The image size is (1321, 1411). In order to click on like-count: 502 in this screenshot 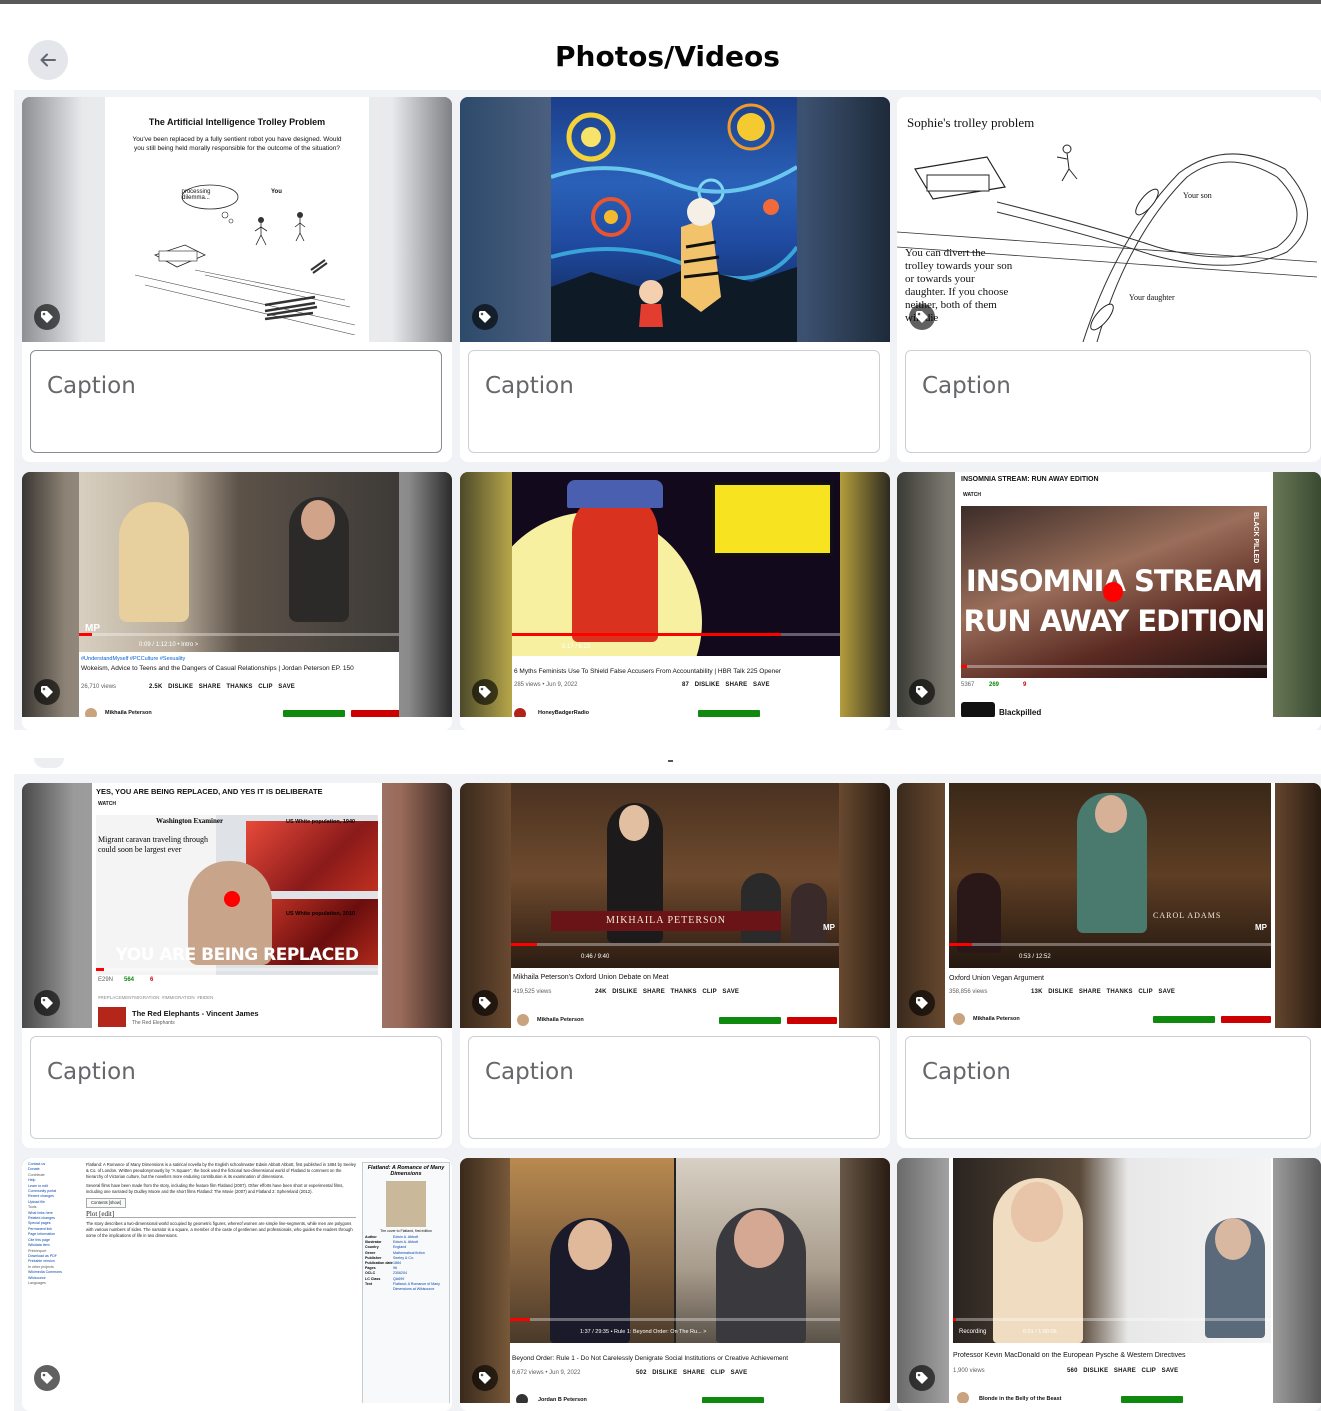, I will do `click(641, 1373)`.